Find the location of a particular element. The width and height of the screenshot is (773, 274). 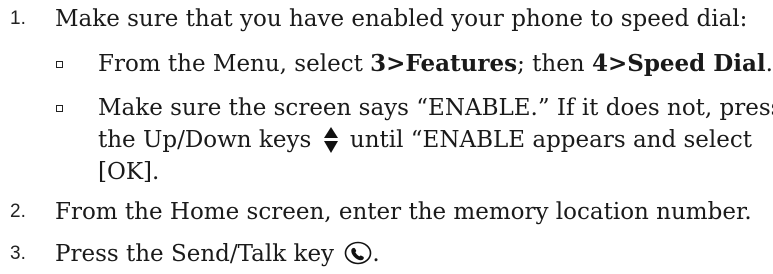

menu-path-features: 3>Features is located at coordinates (444, 63).